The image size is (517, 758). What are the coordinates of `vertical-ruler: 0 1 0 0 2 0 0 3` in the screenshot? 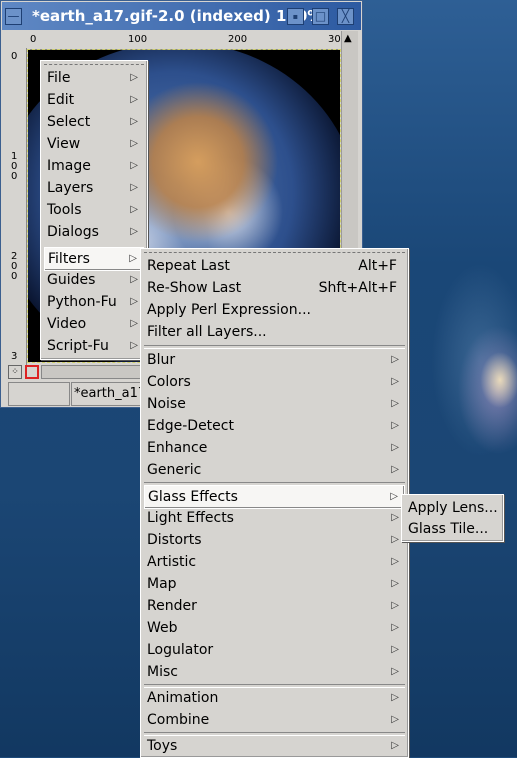 It's located at (17, 207).